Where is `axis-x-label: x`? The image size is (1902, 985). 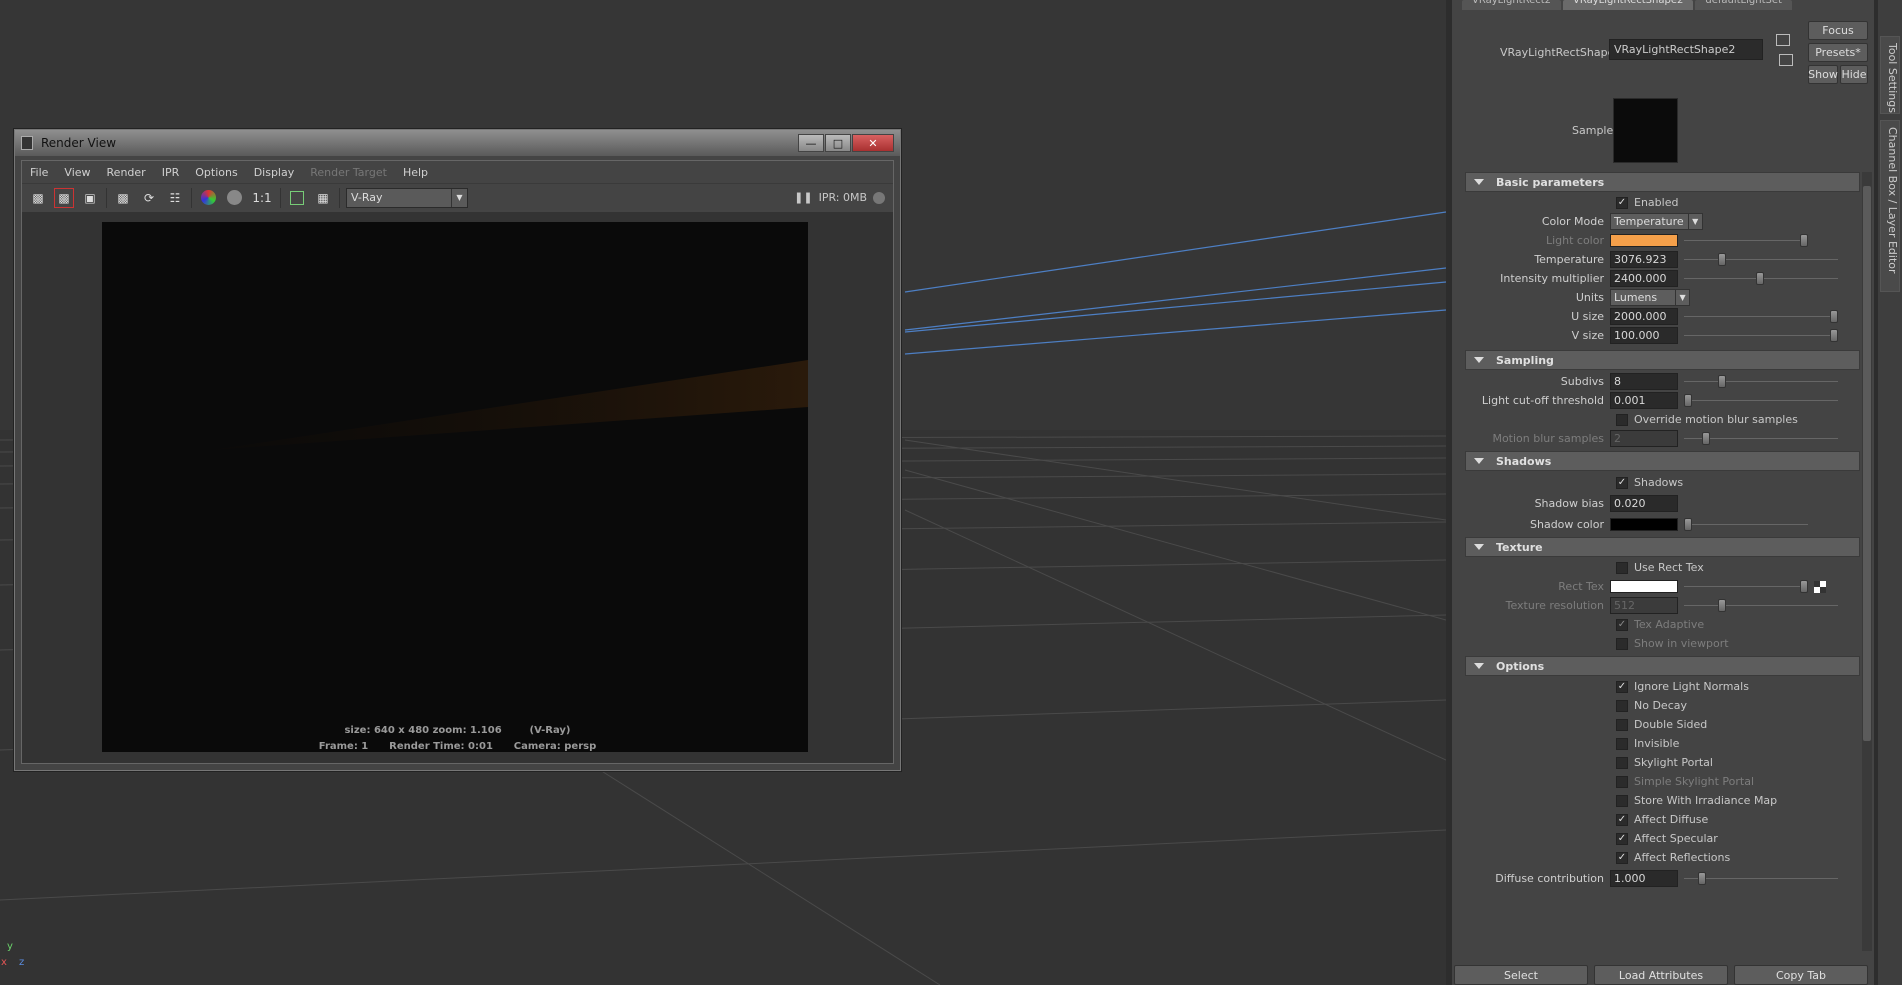 axis-x-label: x is located at coordinates (4, 962).